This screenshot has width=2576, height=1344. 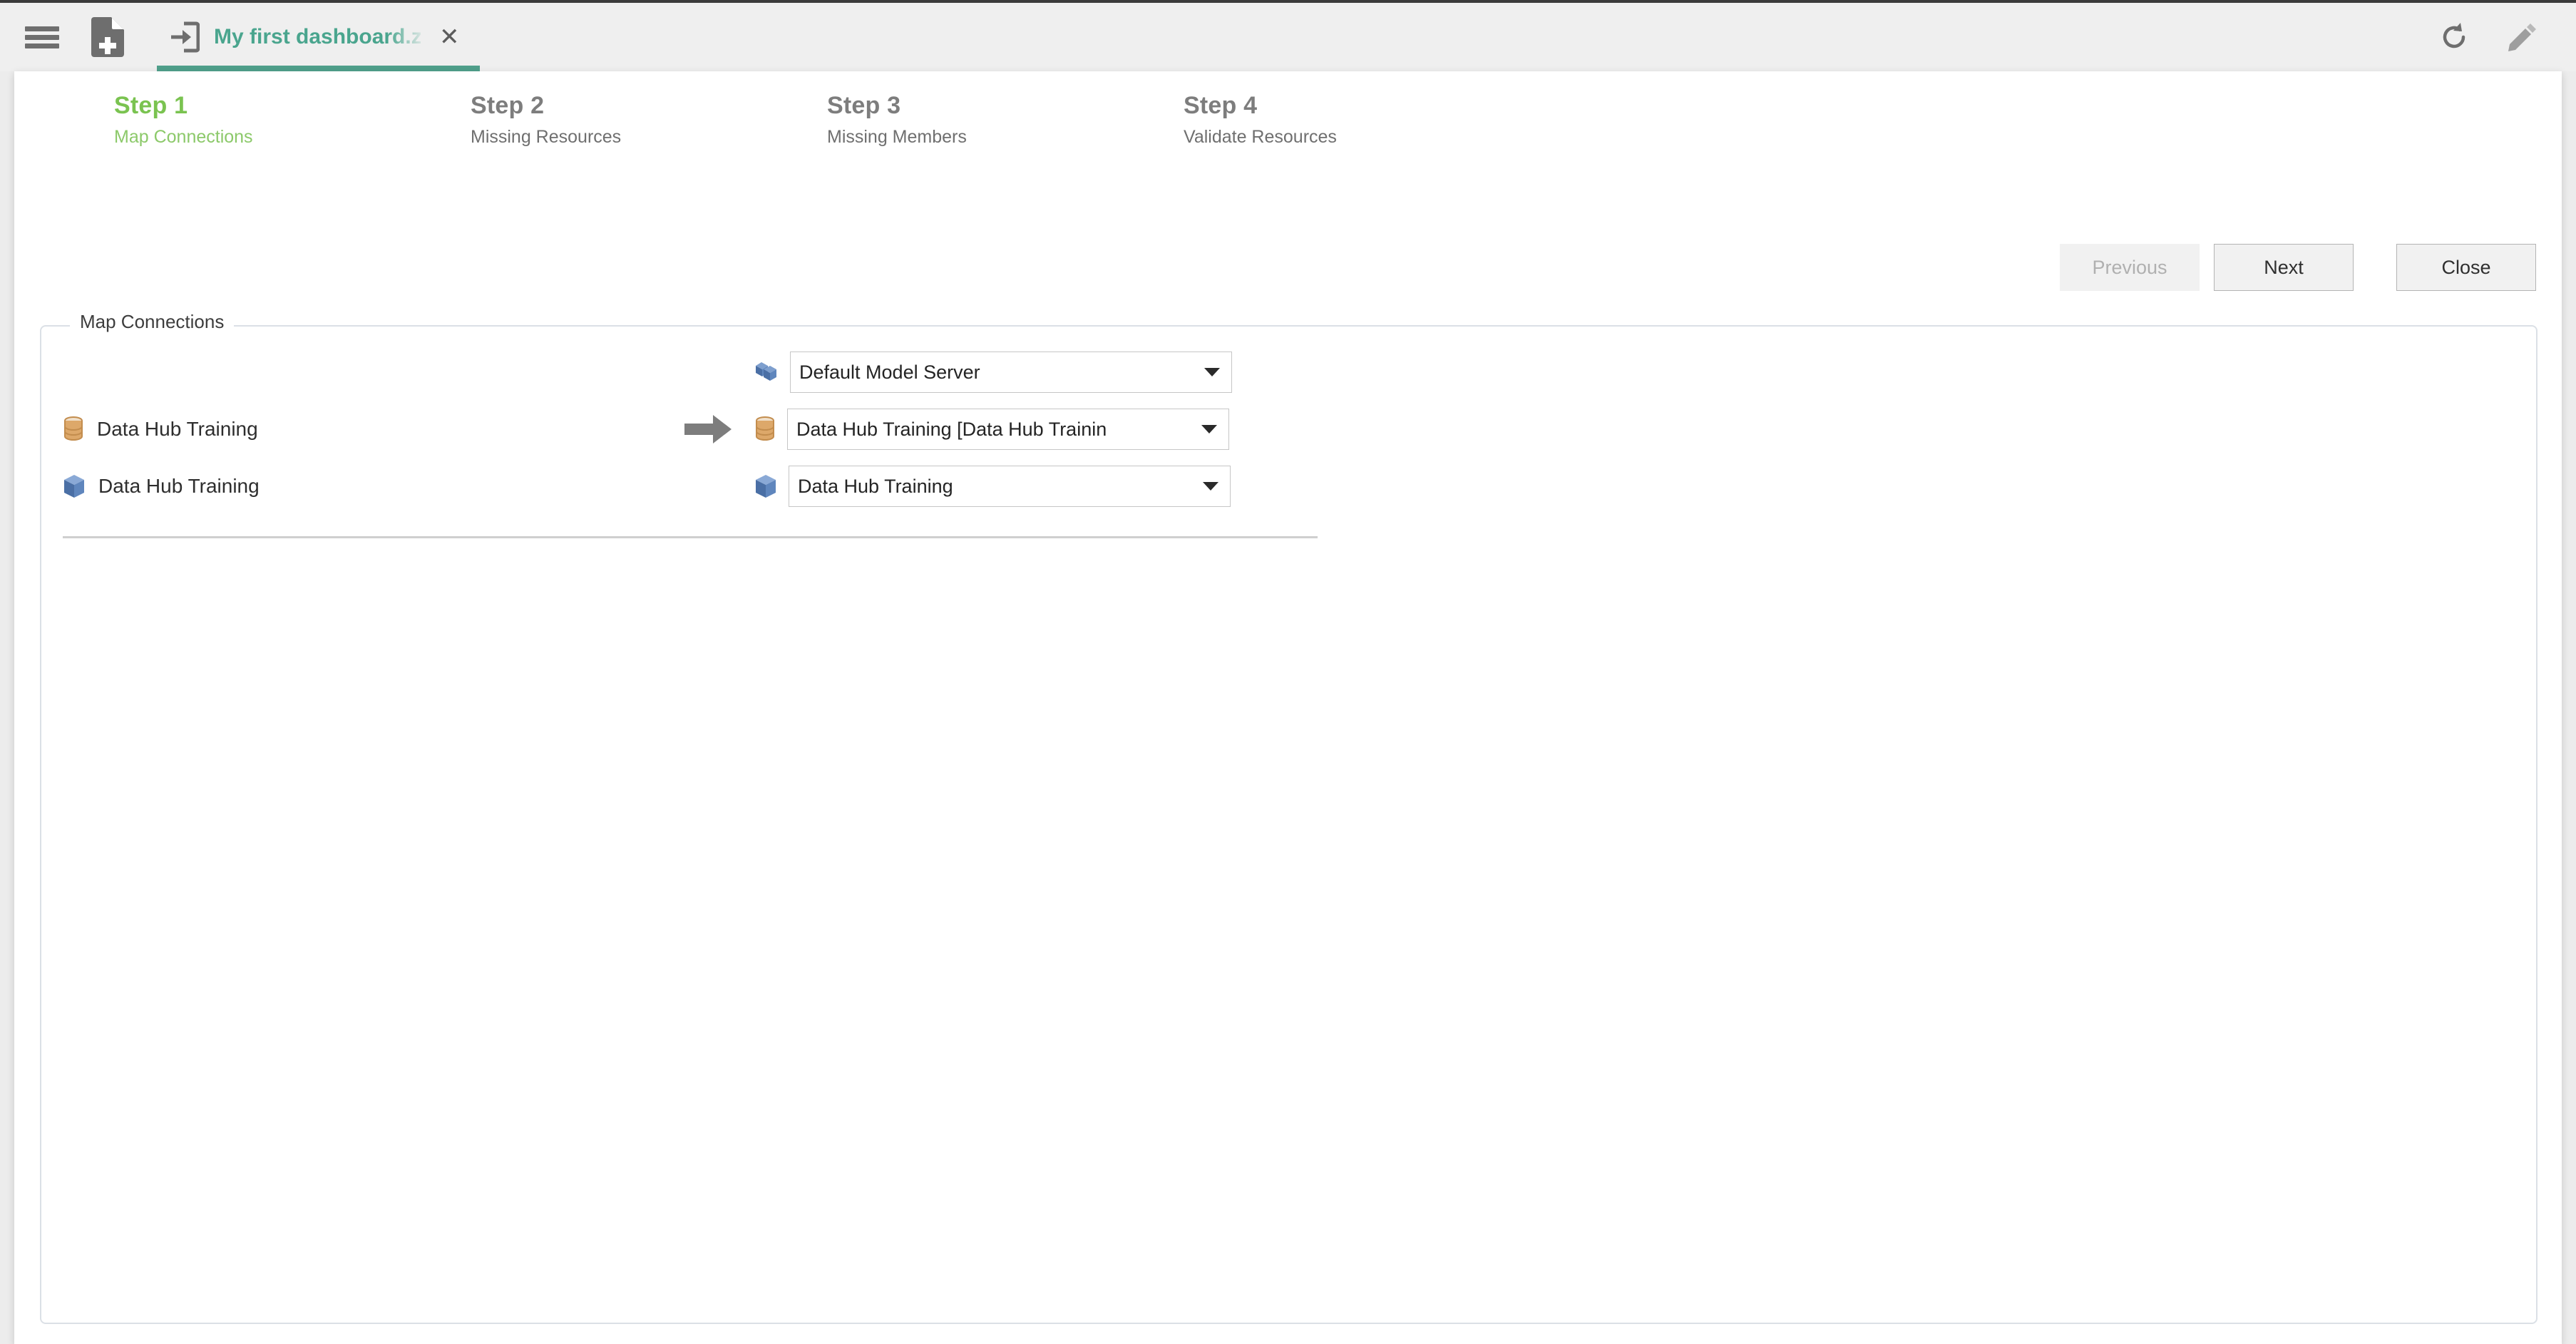 I want to click on wizard-step-3: Step 3 Missing Members, so click(x=1005, y=119).